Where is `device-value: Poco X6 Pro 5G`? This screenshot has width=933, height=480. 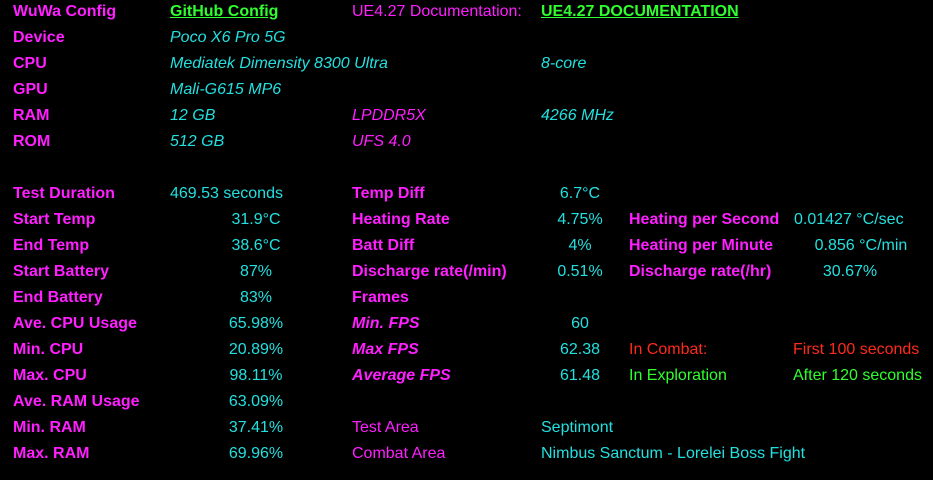 device-value: Poco X6 Pro 5G is located at coordinates (228, 37).